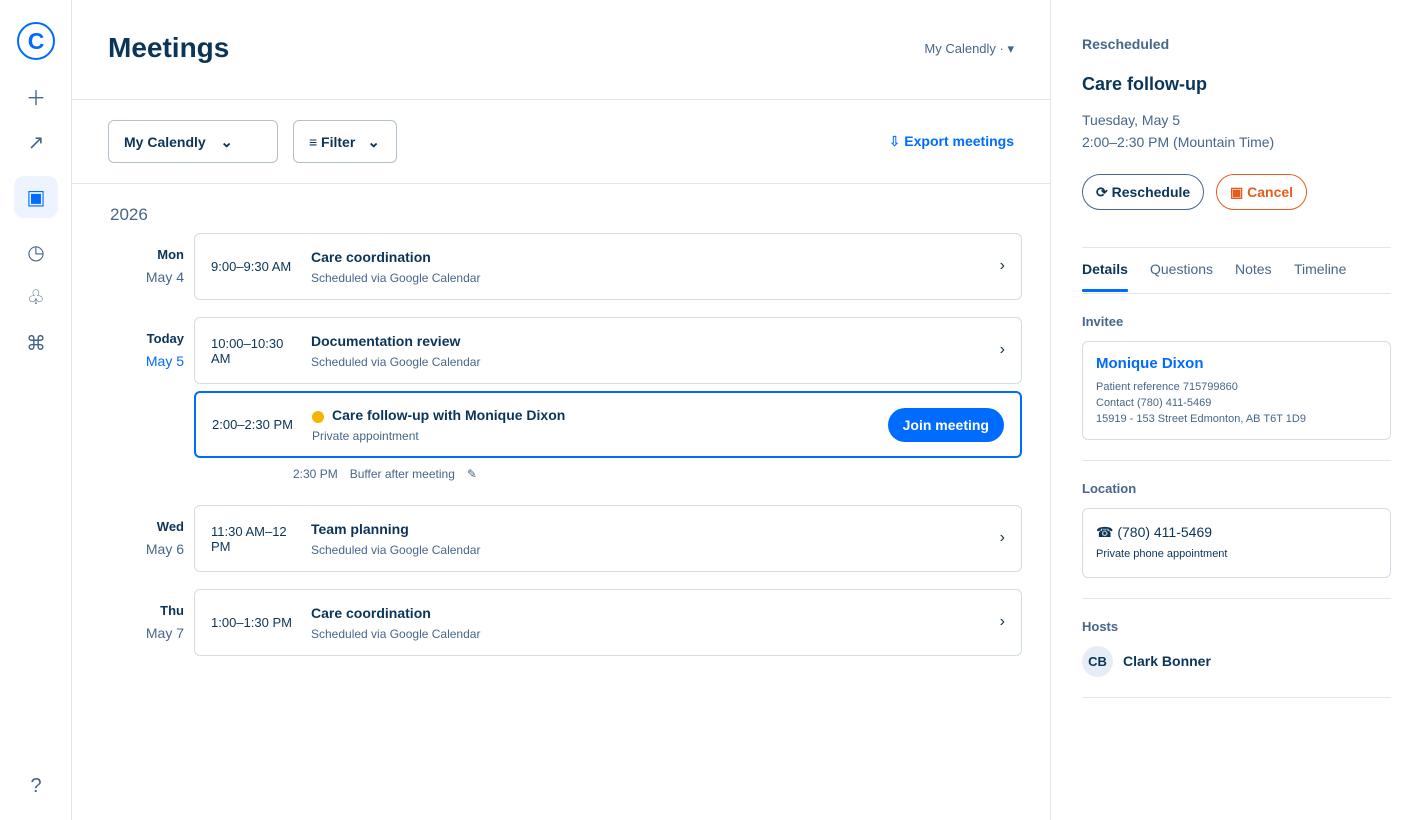 This screenshot has height=820, width=1420. Describe the element at coordinates (128, 622) in the screenshot. I see `day-label: Thu May 7` at that location.